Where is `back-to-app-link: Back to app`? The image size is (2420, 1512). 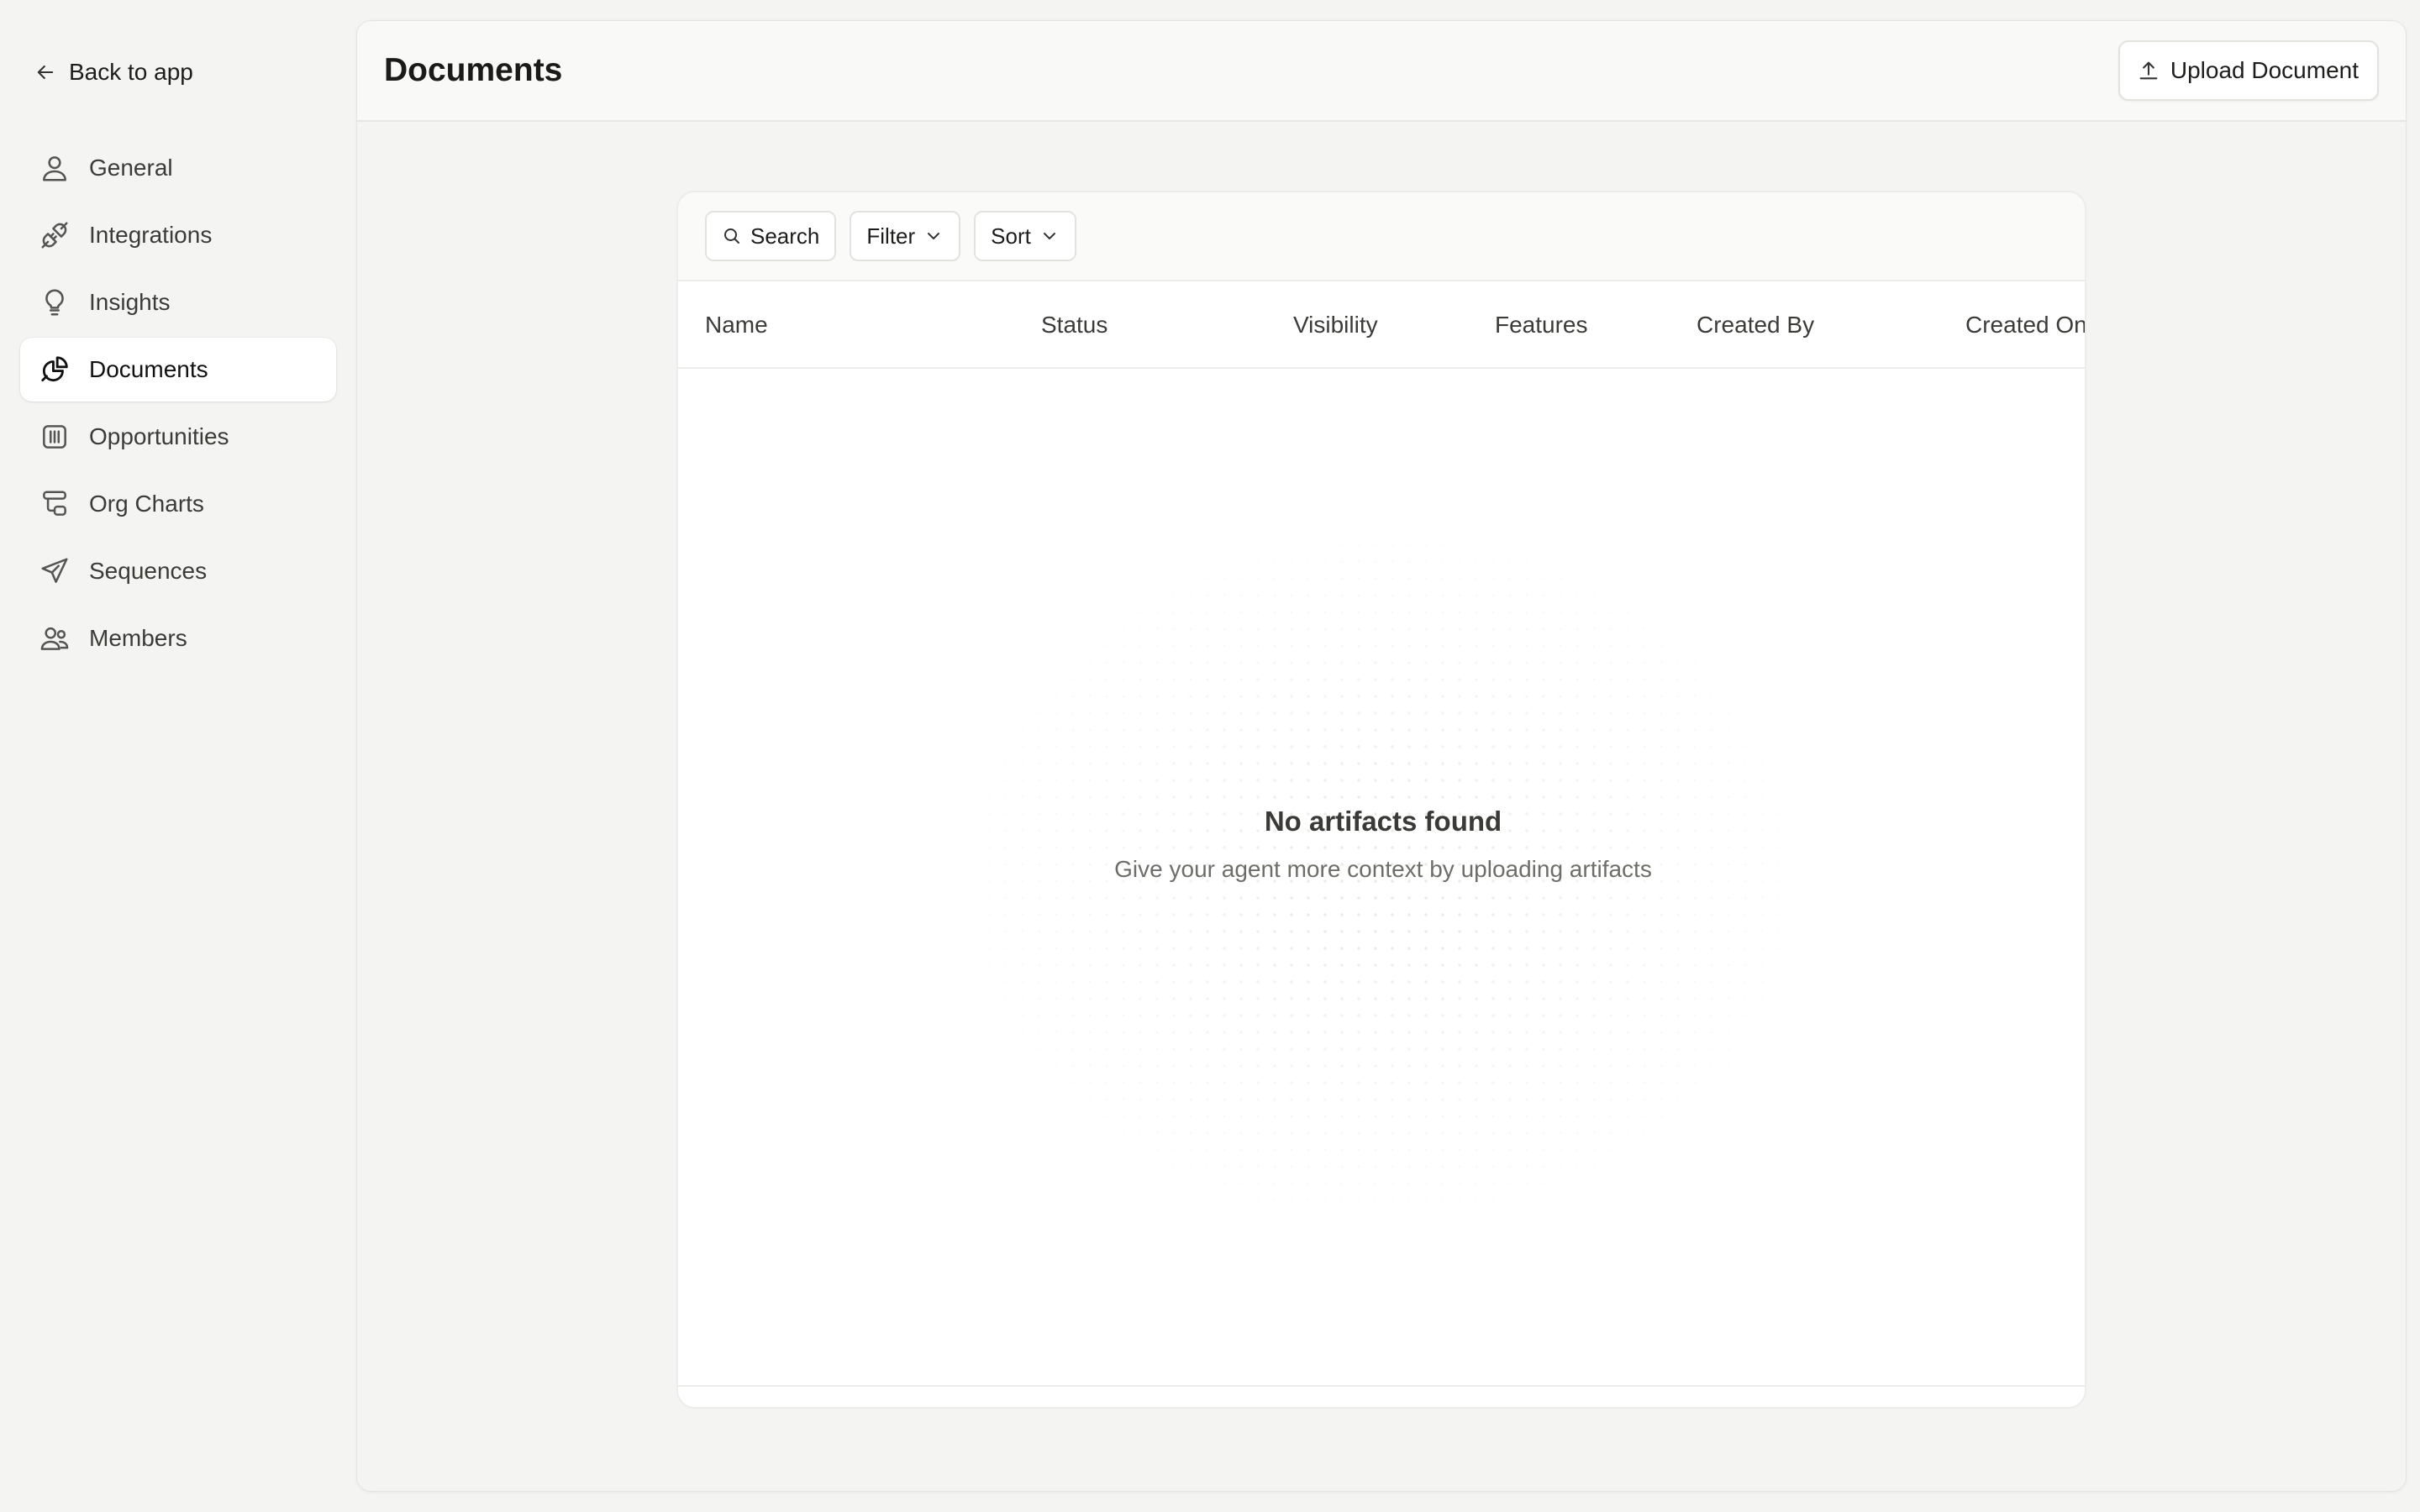
back-to-app-link: Back to app is located at coordinates (113, 72).